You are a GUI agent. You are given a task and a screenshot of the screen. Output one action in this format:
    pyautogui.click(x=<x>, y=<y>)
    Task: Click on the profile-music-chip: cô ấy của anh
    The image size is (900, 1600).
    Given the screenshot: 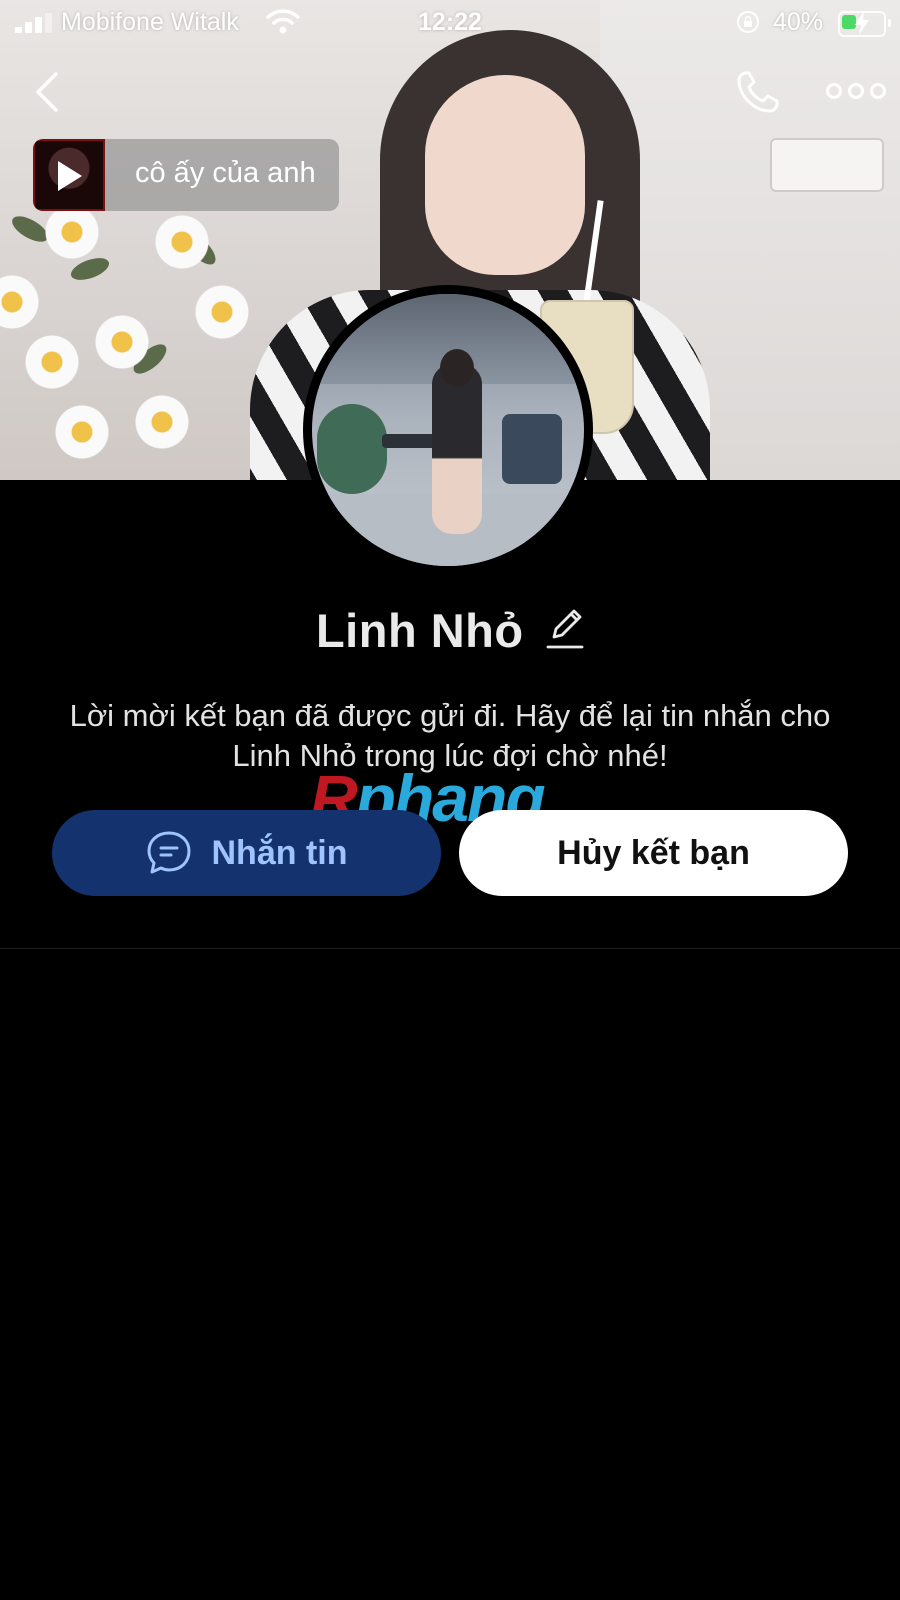 What is the action you would take?
    pyautogui.click(x=186, y=175)
    